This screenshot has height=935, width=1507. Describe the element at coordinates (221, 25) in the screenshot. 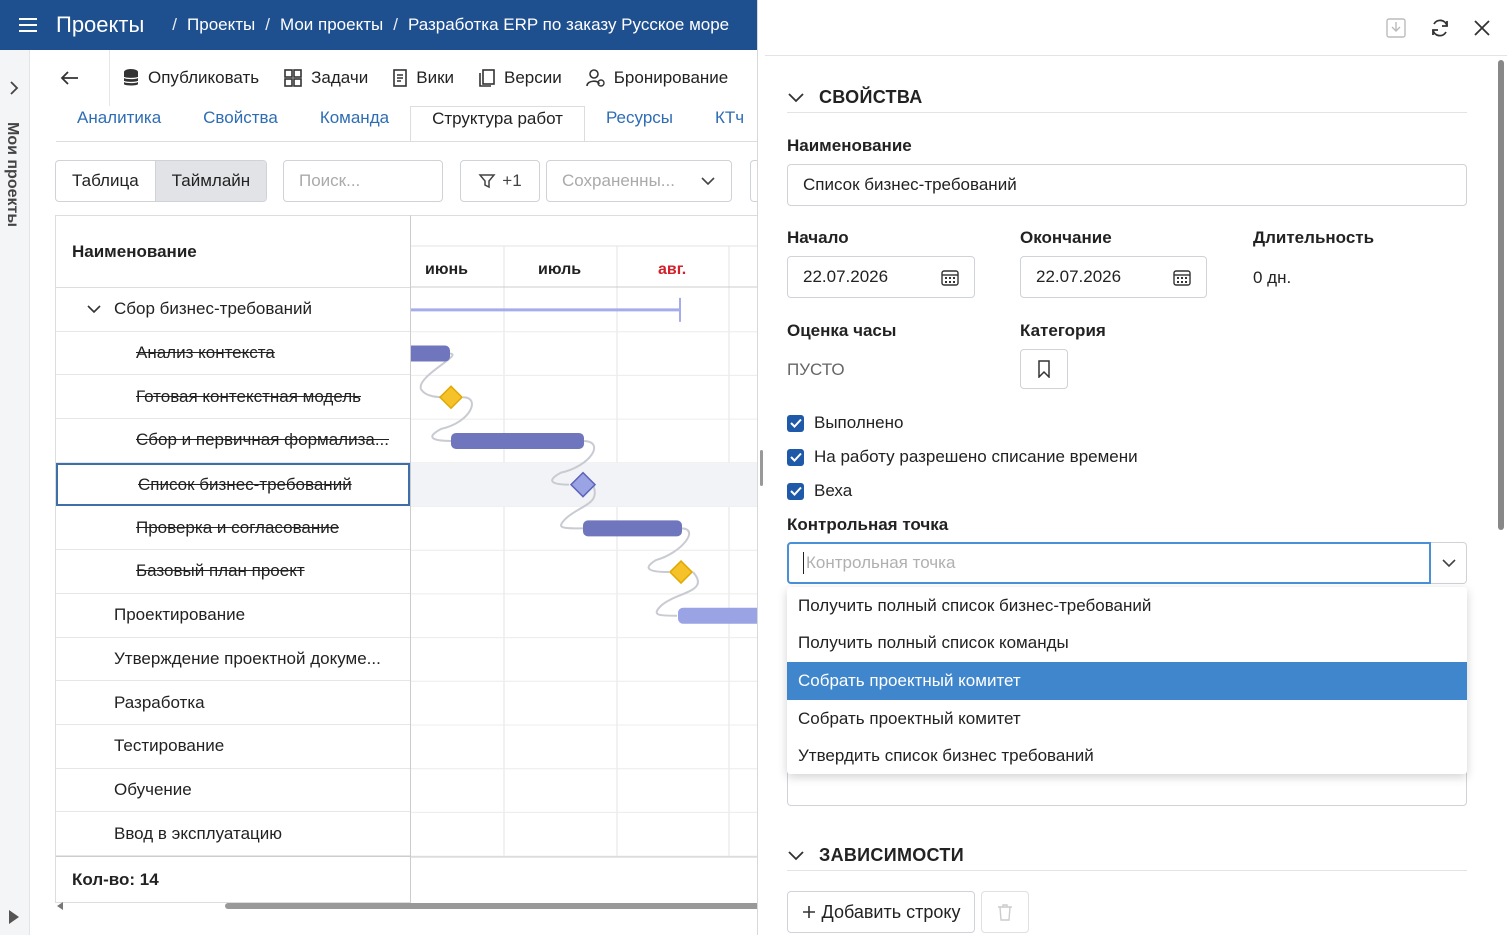

I see `breadcrumb-item: Проекты` at that location.